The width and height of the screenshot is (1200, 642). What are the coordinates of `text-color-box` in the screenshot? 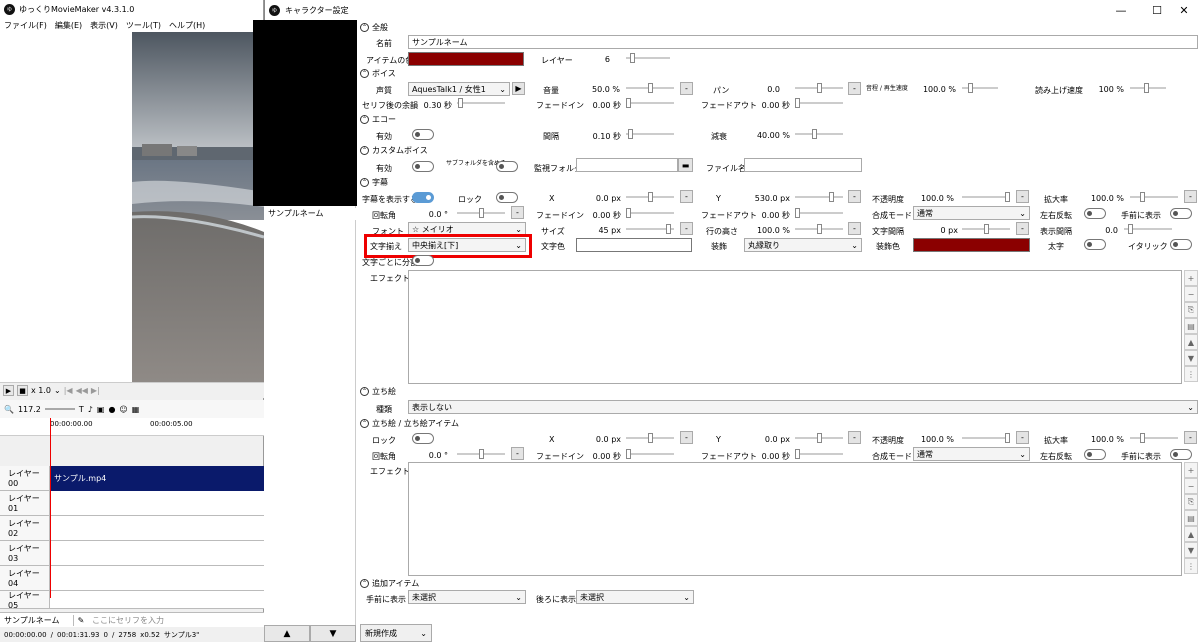 It's located at (634, 245).